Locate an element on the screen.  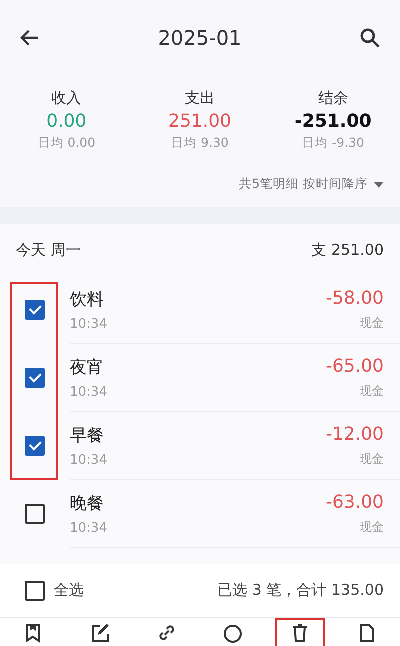
link-icon is located at coordinates (166, 633).